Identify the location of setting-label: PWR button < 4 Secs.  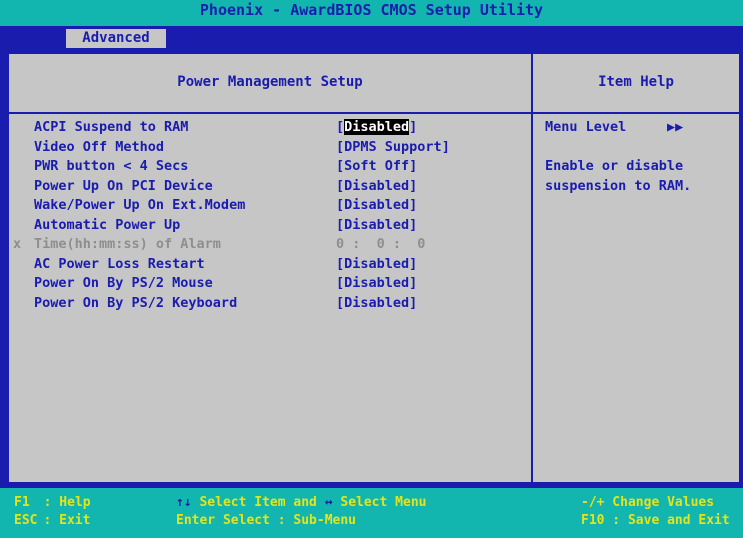
(111, 166).